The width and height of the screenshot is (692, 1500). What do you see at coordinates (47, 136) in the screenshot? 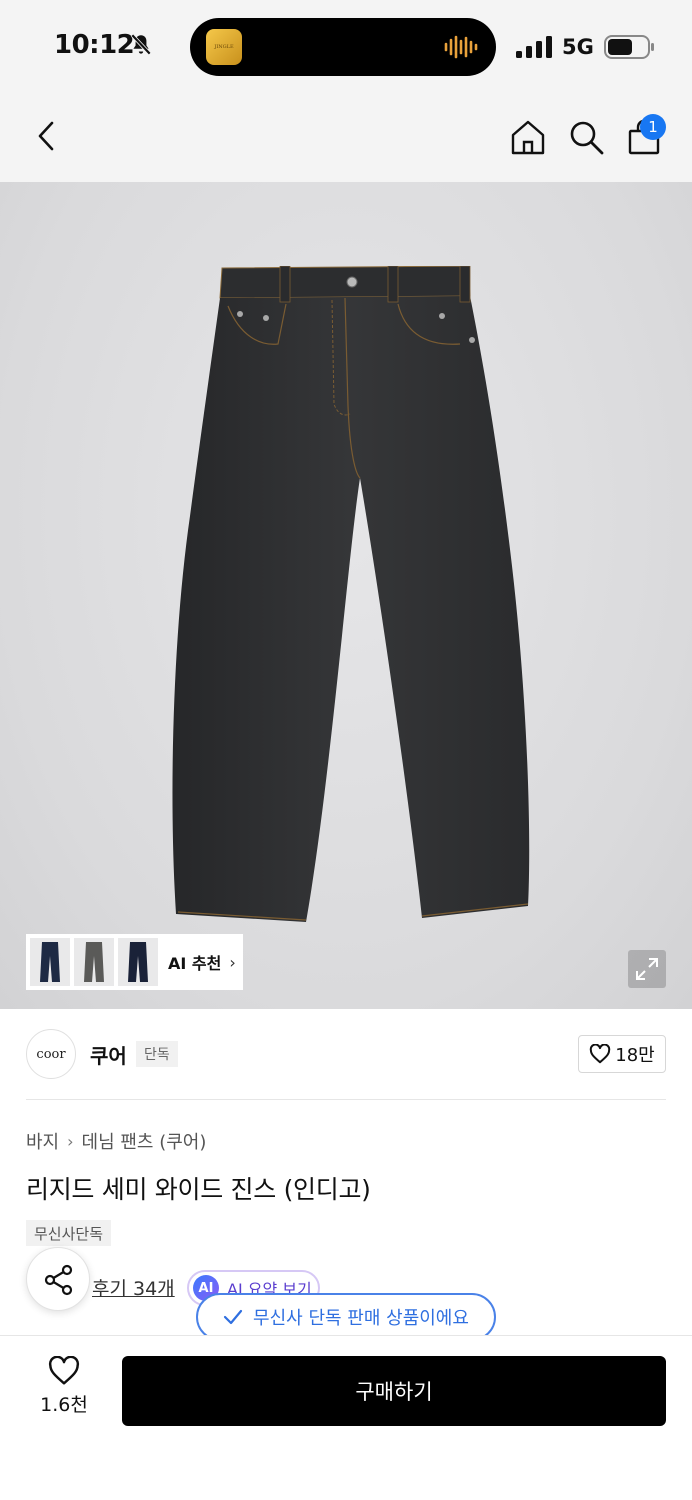
I see `back-arrow-icon` at bounding box center [47, 136].